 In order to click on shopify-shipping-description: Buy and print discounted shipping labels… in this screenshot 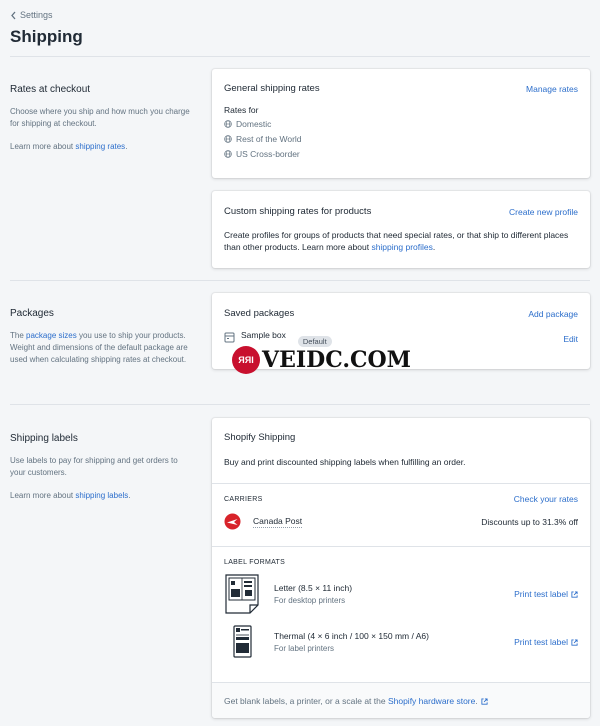, I will do `click(345, 462)`.